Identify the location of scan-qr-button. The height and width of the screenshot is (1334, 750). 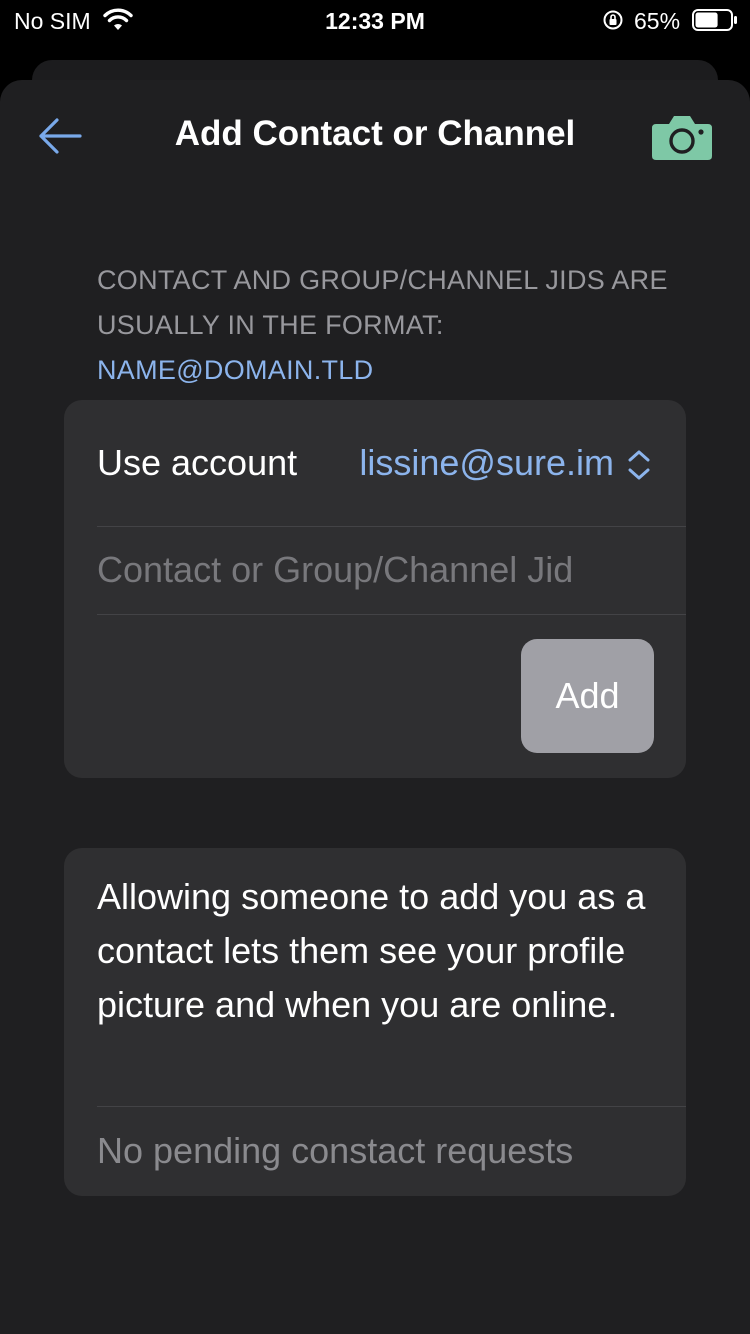
(682, 136).